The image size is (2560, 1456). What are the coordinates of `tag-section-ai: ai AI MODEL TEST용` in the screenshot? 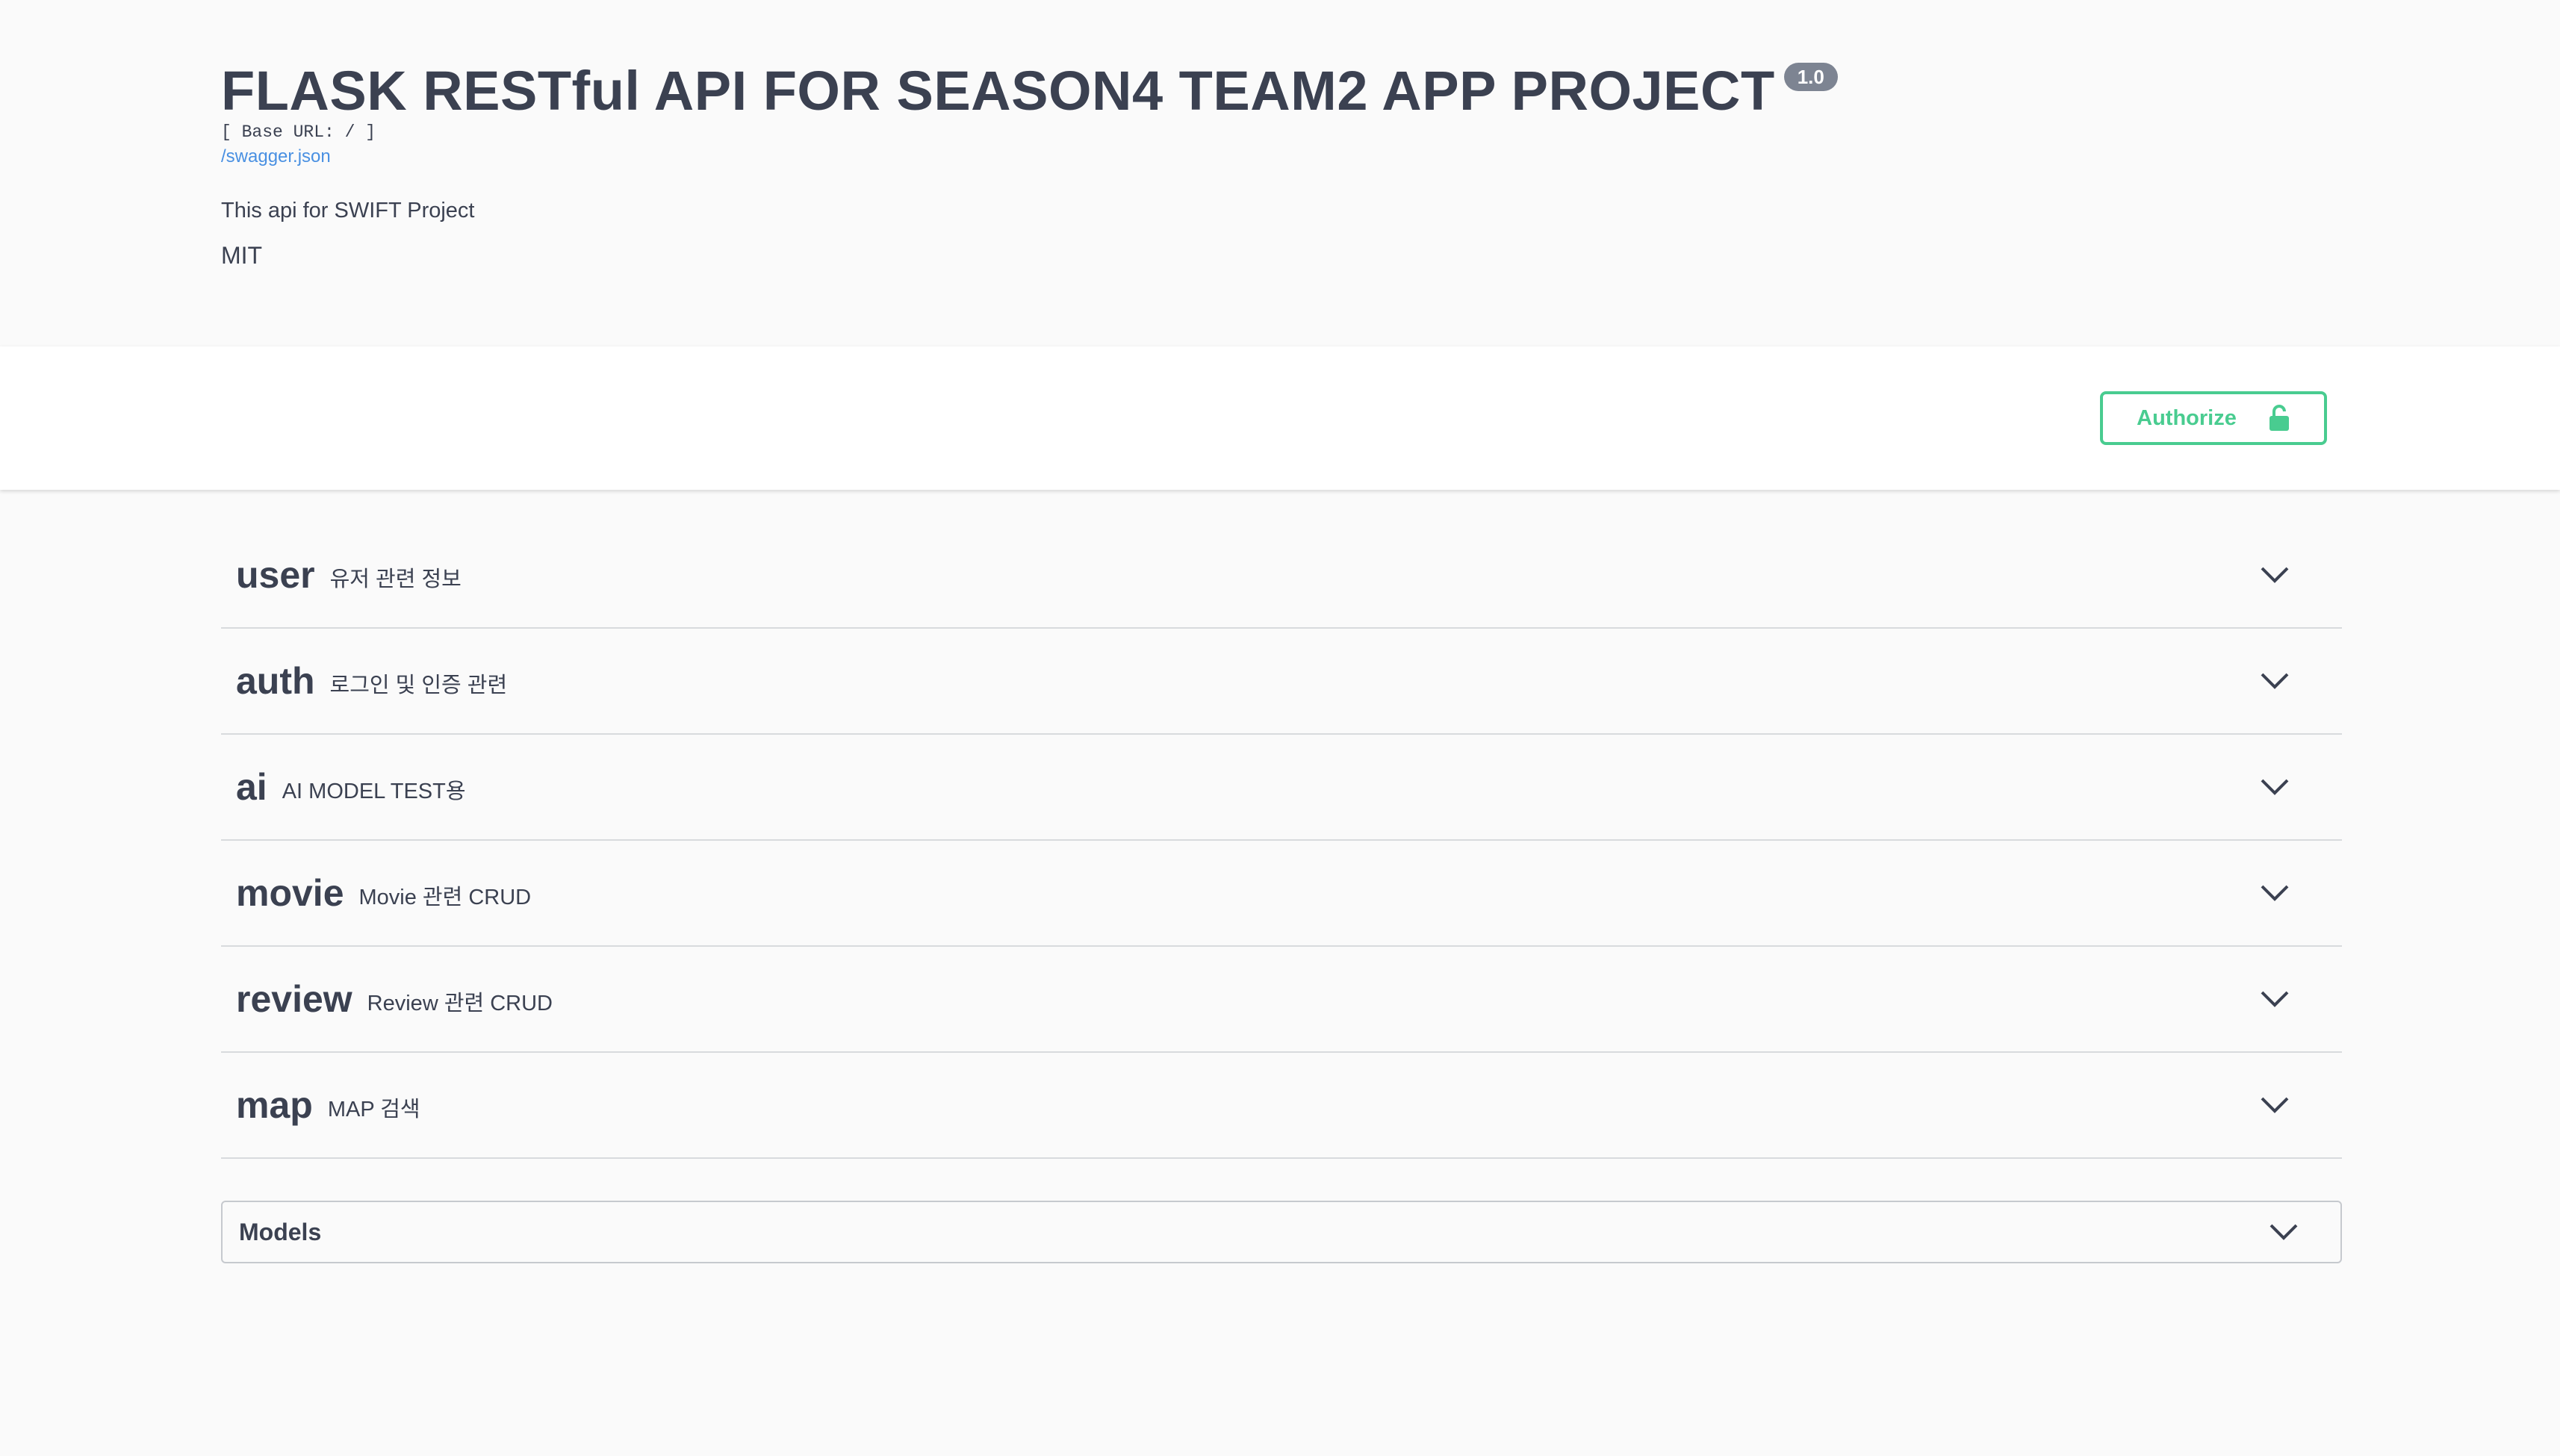 It's located at (1281, 788).